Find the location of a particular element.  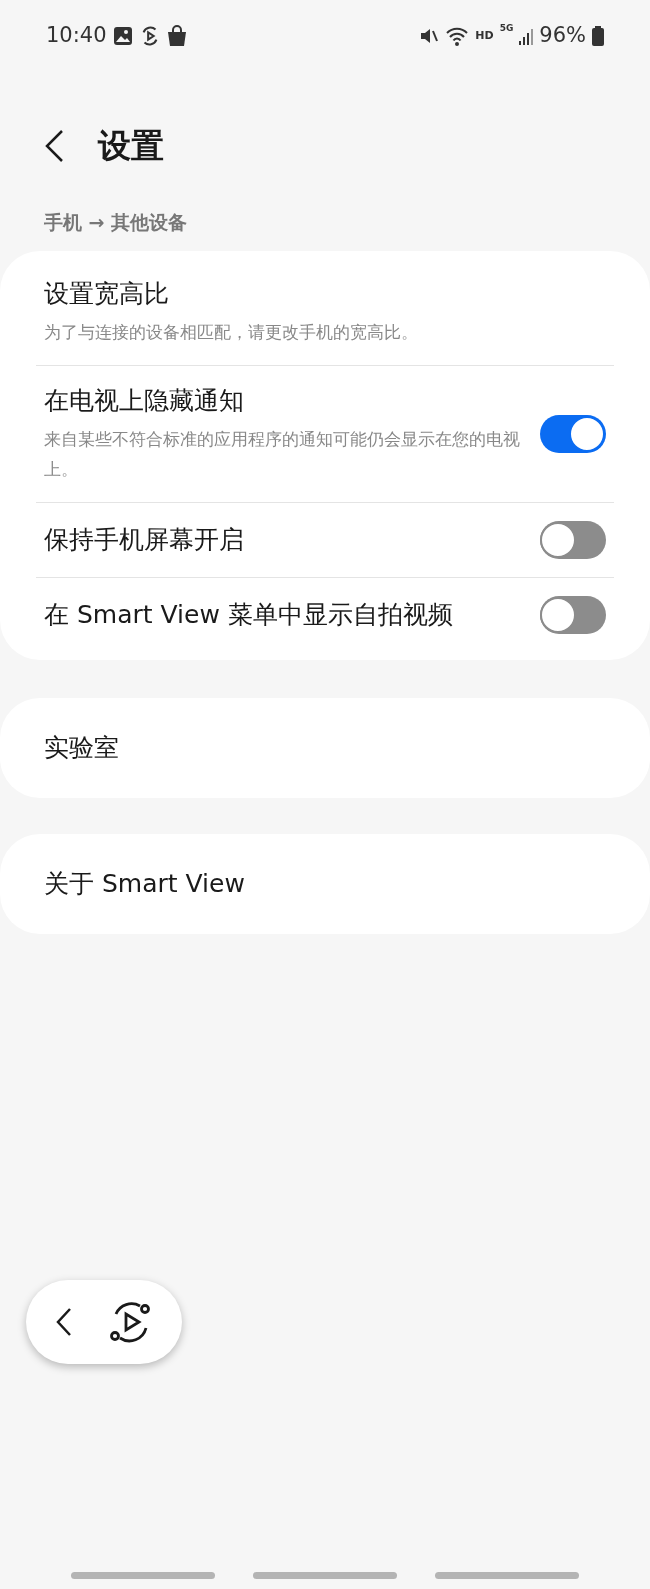

setting-row: 在 Smart View 菜单中显示自拍视频 is located at coordinates (325, 614).